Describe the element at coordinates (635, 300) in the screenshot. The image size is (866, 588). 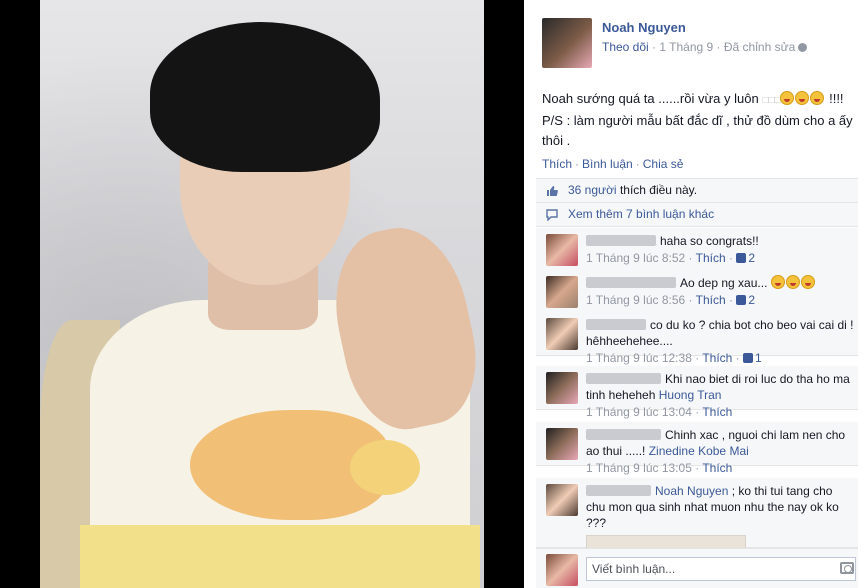
I see `comment-time: 1 Tháng 9 lúc 8:56` at that location.